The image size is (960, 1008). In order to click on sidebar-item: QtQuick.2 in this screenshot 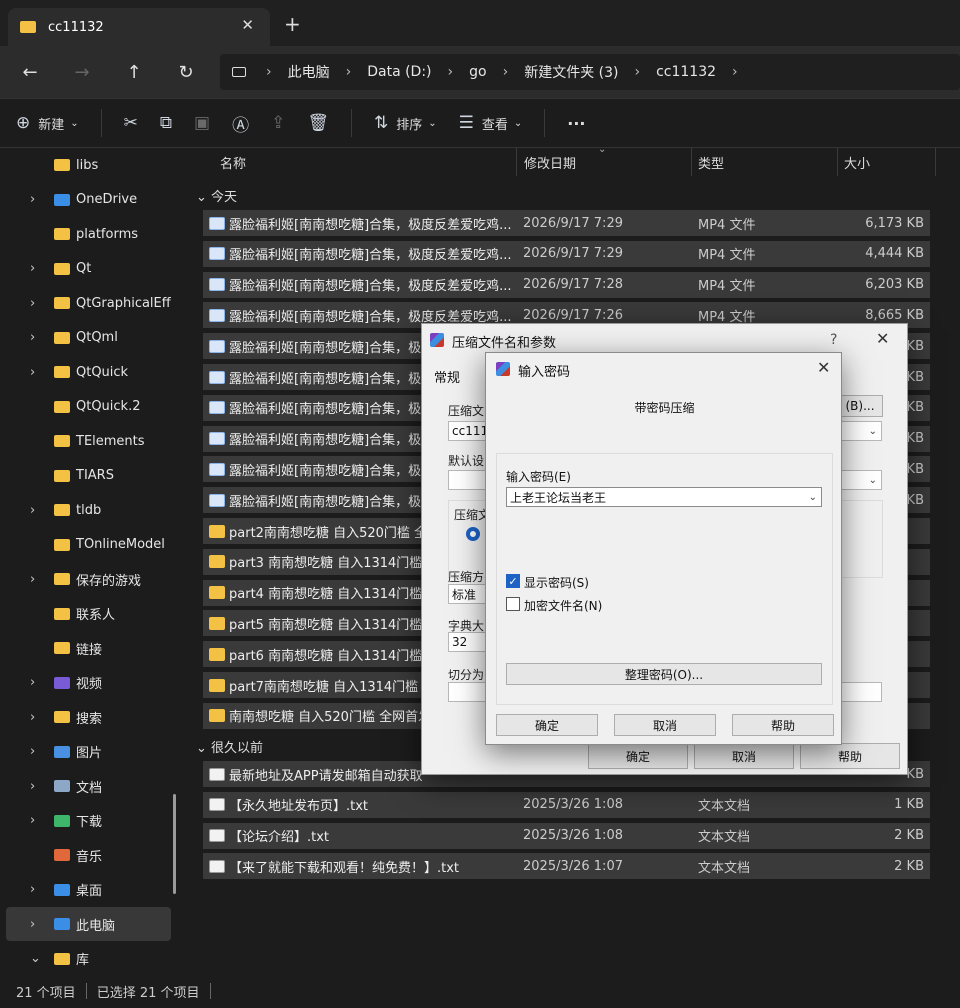, I will do `click(93, 407)`.